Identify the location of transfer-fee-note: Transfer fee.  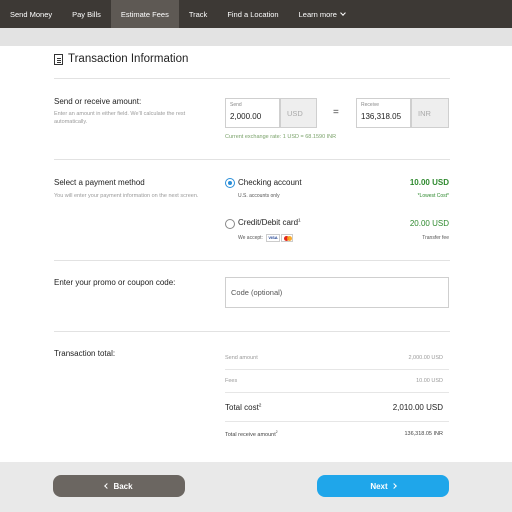
(435, 238).